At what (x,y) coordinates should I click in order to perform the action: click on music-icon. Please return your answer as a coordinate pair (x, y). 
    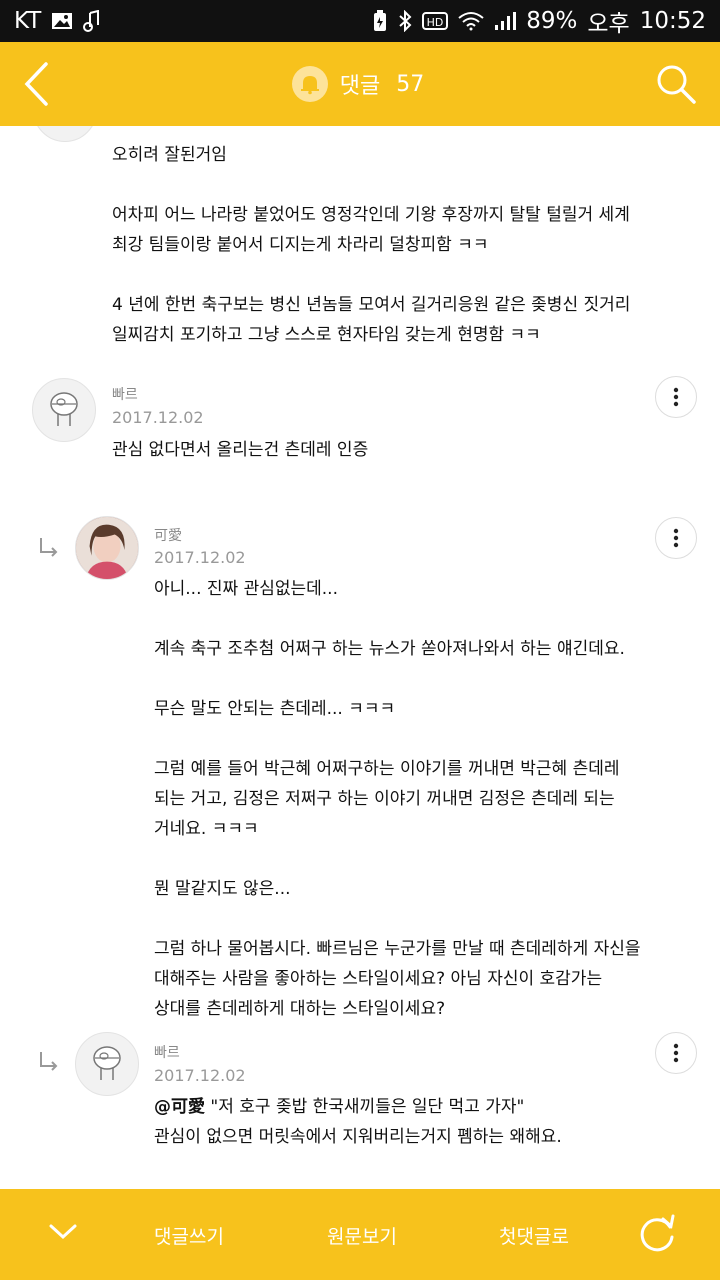
    Looking at the image, I should click on (92, 21).